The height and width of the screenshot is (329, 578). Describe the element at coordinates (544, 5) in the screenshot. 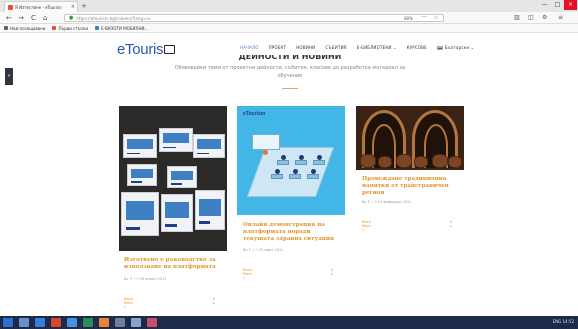

I see `window-minimize-button: —` at that location.